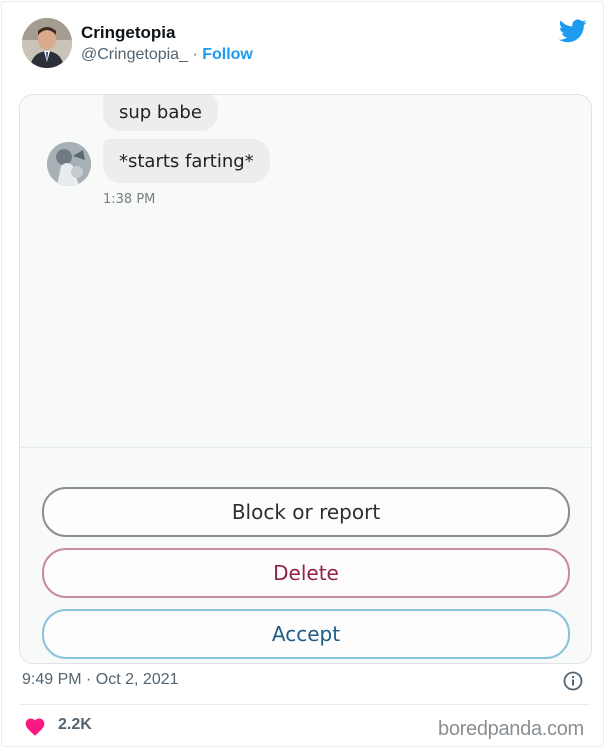 The width and height of the screenshot is (605, 748). What do you see at coordinates (128, 33) in the screenshot?
I see `author-name: Cringetopia` at bounding box center [128, 33].